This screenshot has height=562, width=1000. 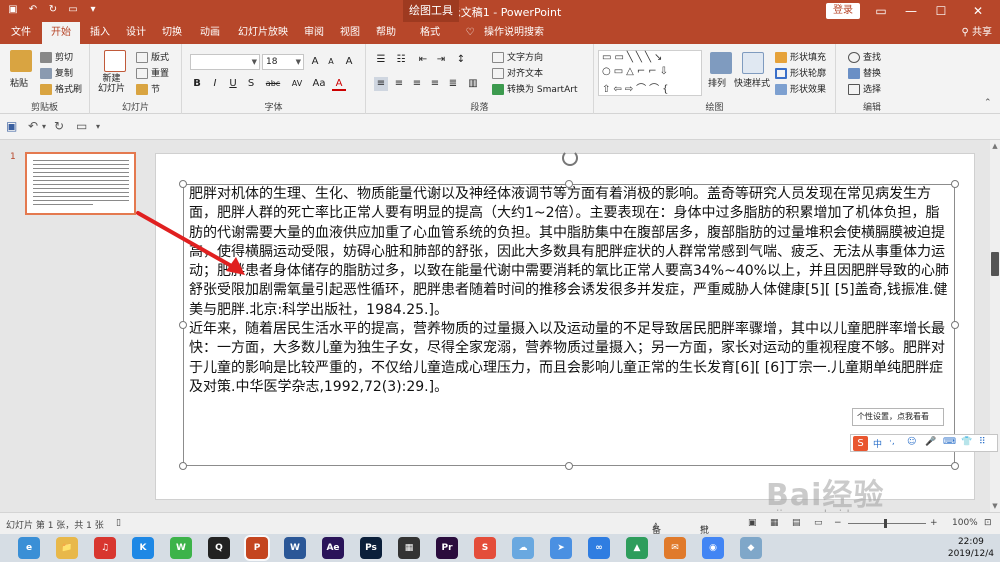 What do you see at coordinates (181, 548) in the screenshot?
I see `wechat-icon: W` at bounding box center [181, 548].